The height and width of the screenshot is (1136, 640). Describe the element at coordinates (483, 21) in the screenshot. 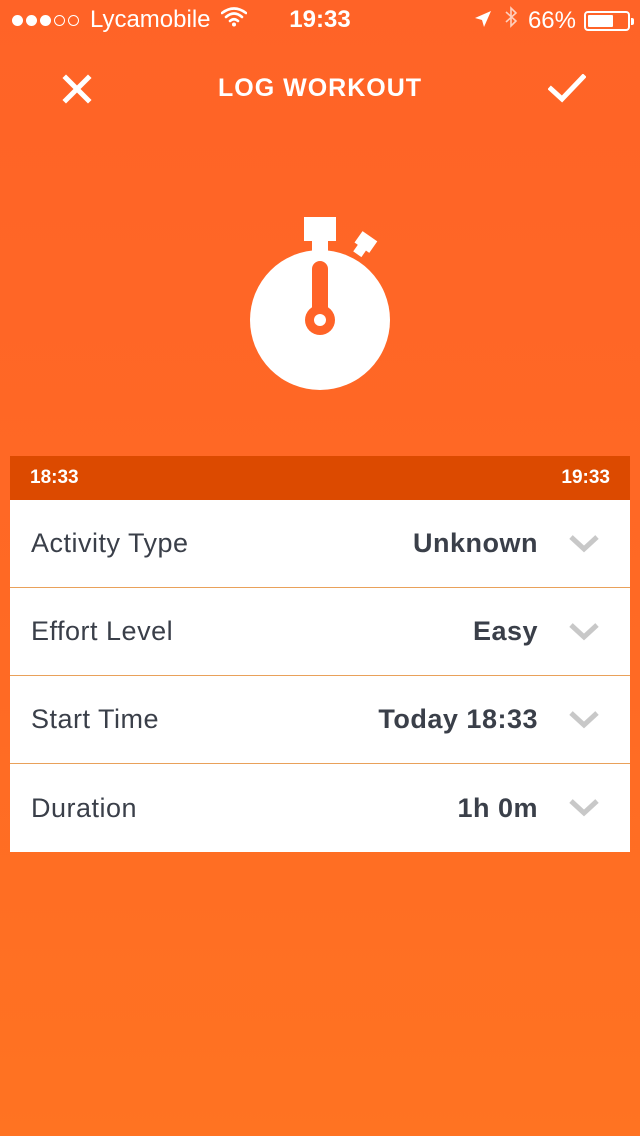

I see `location-arrow-icon` at that location.